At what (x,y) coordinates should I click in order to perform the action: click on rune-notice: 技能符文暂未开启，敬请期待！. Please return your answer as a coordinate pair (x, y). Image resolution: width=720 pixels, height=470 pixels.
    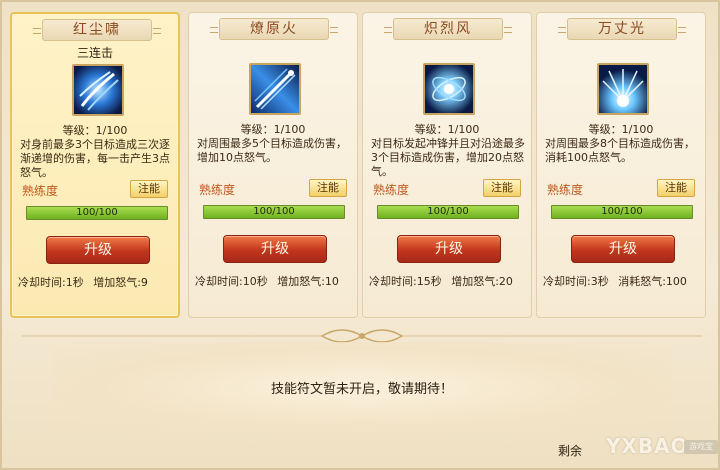
    Looking at the image, I should click on (361, 389).